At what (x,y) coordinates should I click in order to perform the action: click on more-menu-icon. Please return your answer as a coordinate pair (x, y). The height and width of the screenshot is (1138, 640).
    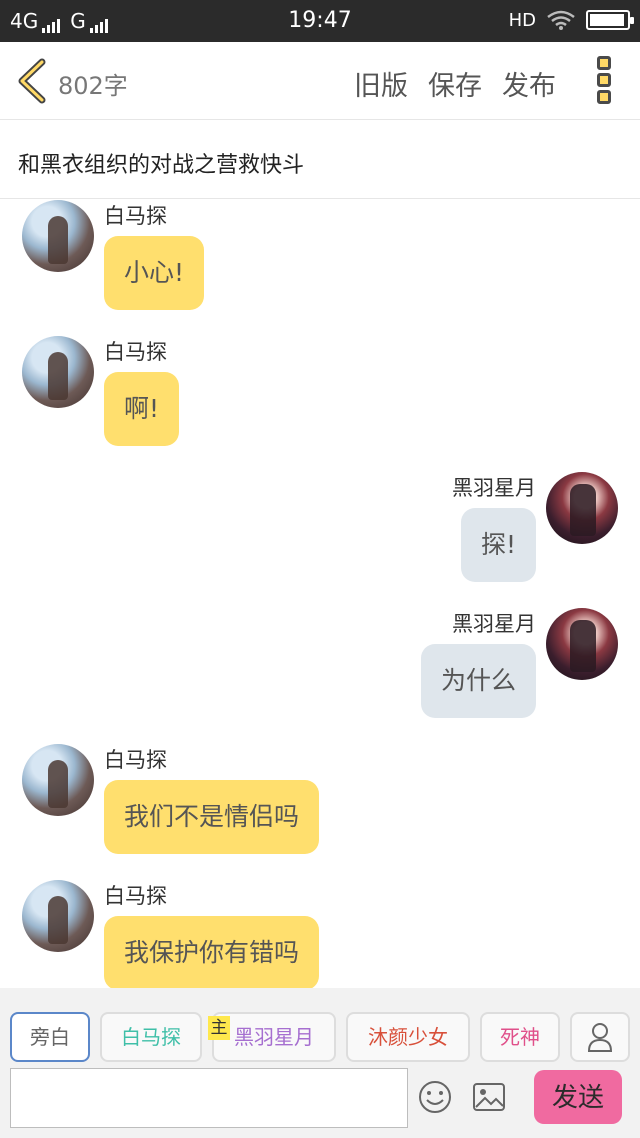
    Looking at the image, I should click on (604, 82).